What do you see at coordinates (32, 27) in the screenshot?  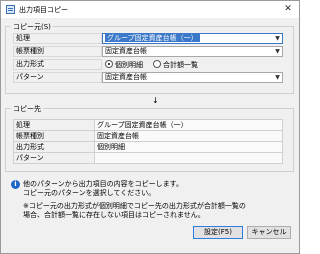 I see `source-group-title: コピー元(S)` at bounding box center [32, 27].